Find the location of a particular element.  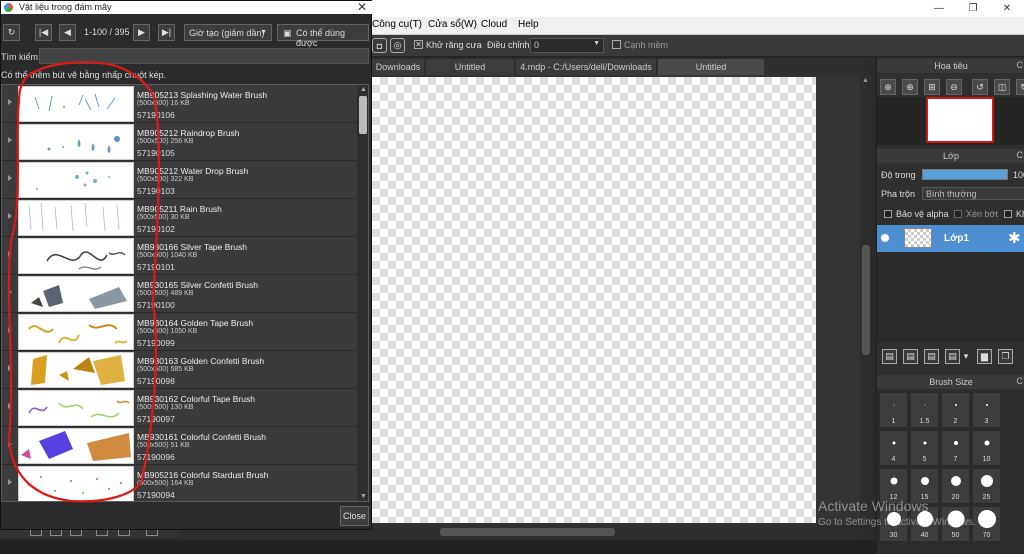

canvas-vertical-scrollbar: ▲ is located at coordinates (866, 300).